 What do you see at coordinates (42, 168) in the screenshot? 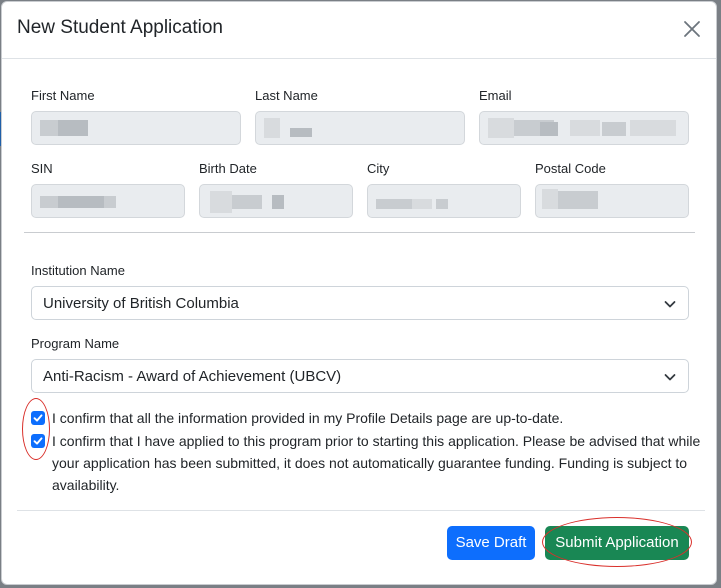
I see `sin-label: SIN` at bounding box center [42, 168].